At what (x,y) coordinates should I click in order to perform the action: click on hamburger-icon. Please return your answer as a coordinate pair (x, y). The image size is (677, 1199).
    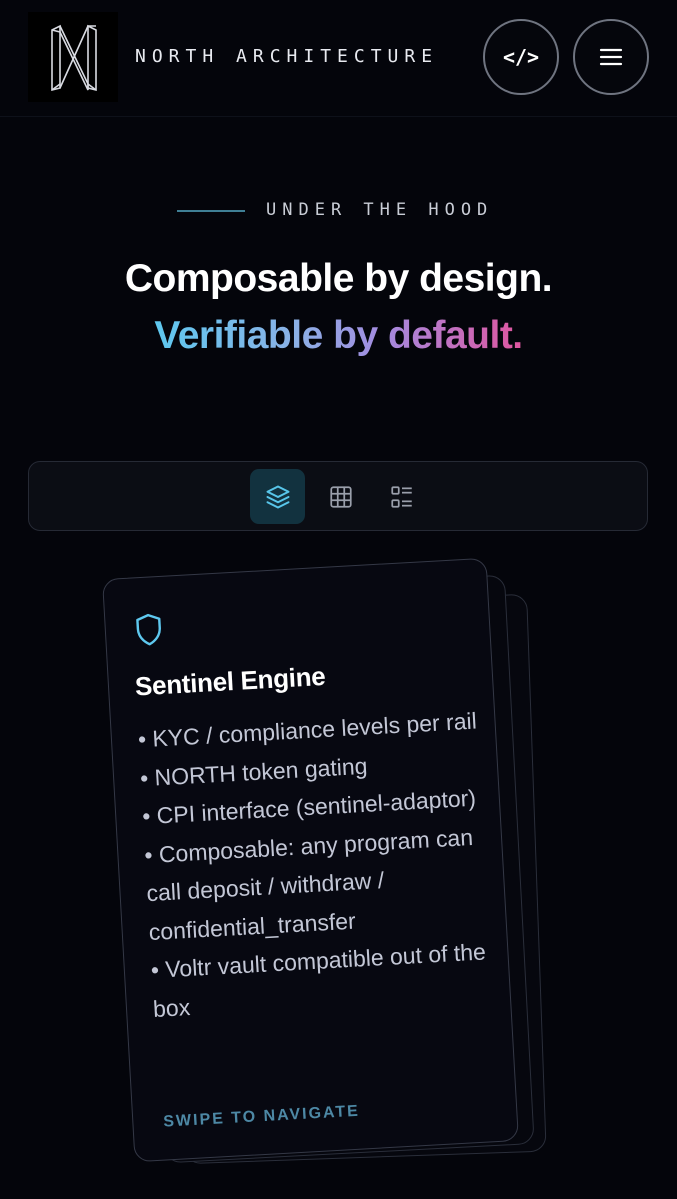
    Looking at the image, I should click on (611, 57).